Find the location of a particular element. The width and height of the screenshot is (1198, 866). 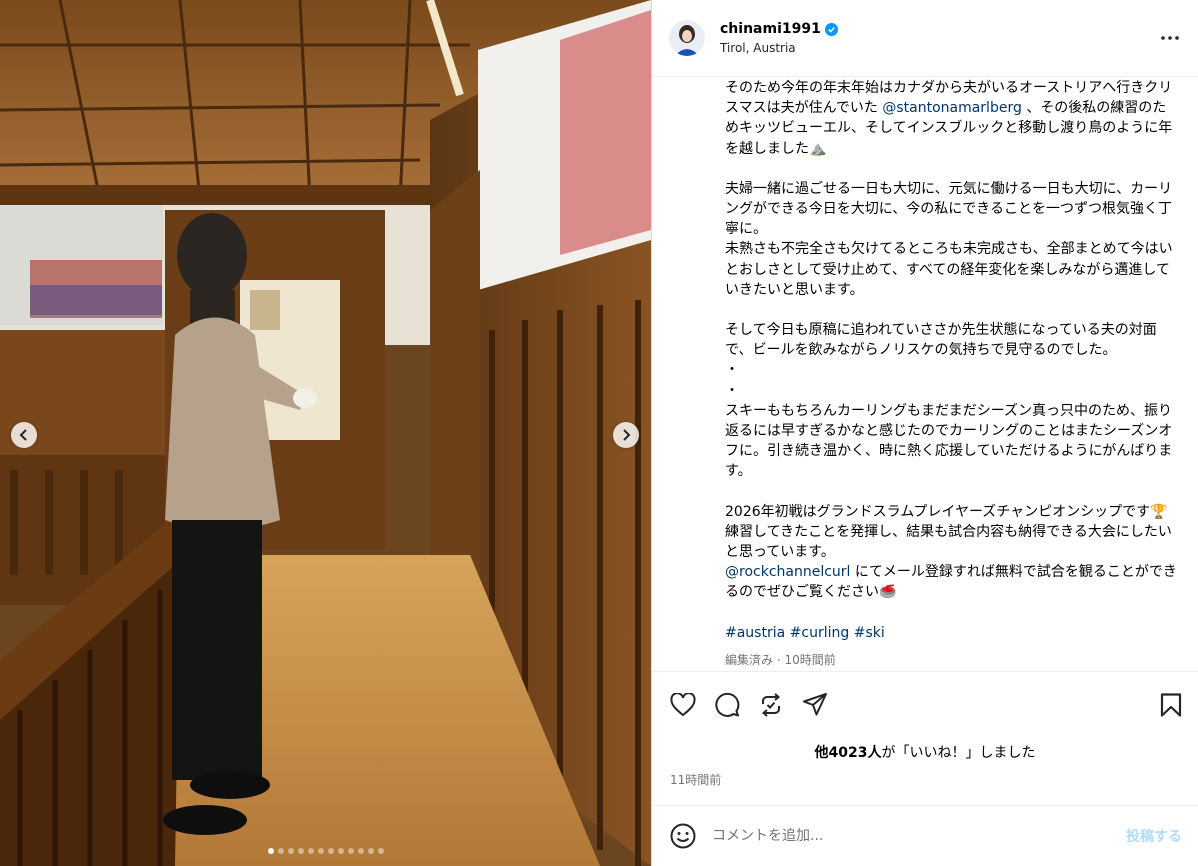

likes-summary: 他4023人が「いいね！」しました is located at coordinates (925, 753).